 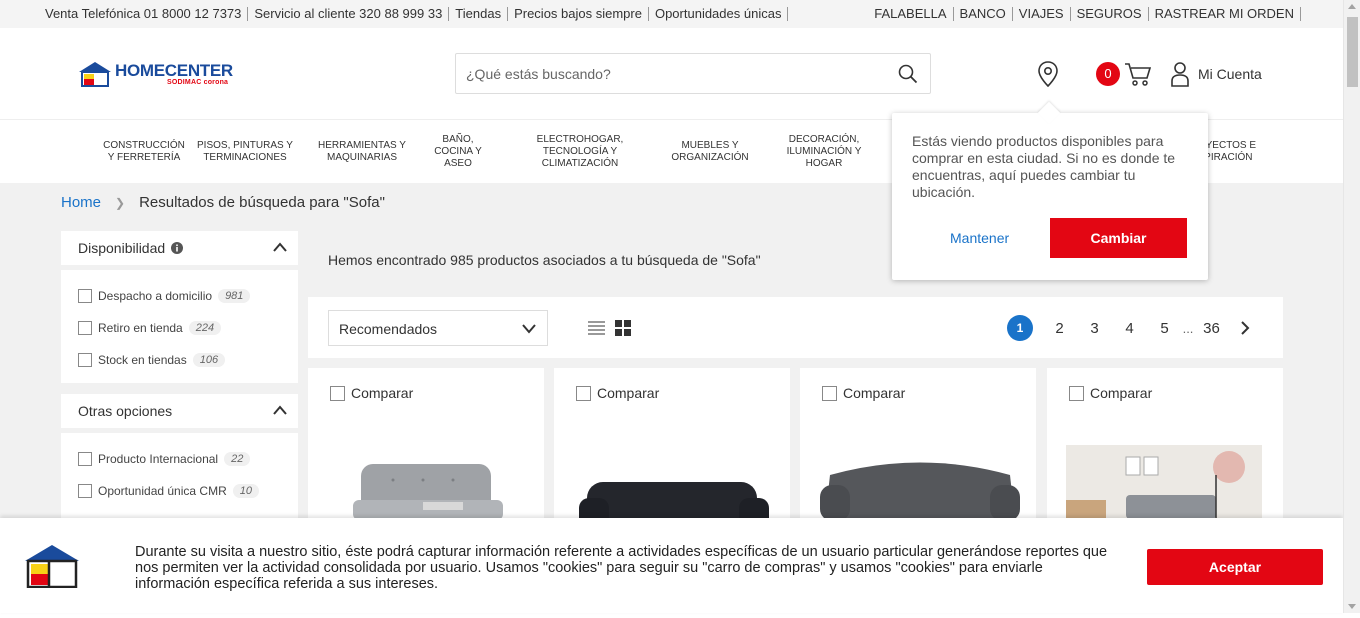 I want to click on filter-availability-header: Disponibilidad, so click(x=179, y=248).